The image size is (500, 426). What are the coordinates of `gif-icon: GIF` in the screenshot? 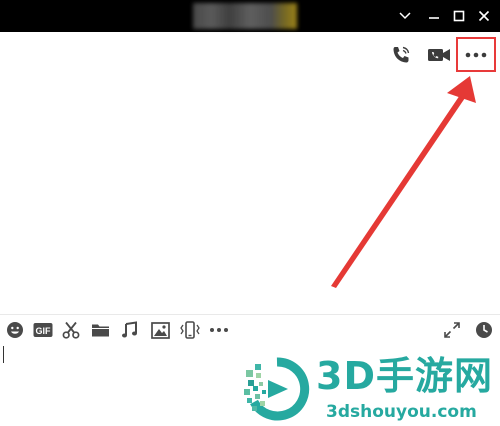 It's located at (43, 330).